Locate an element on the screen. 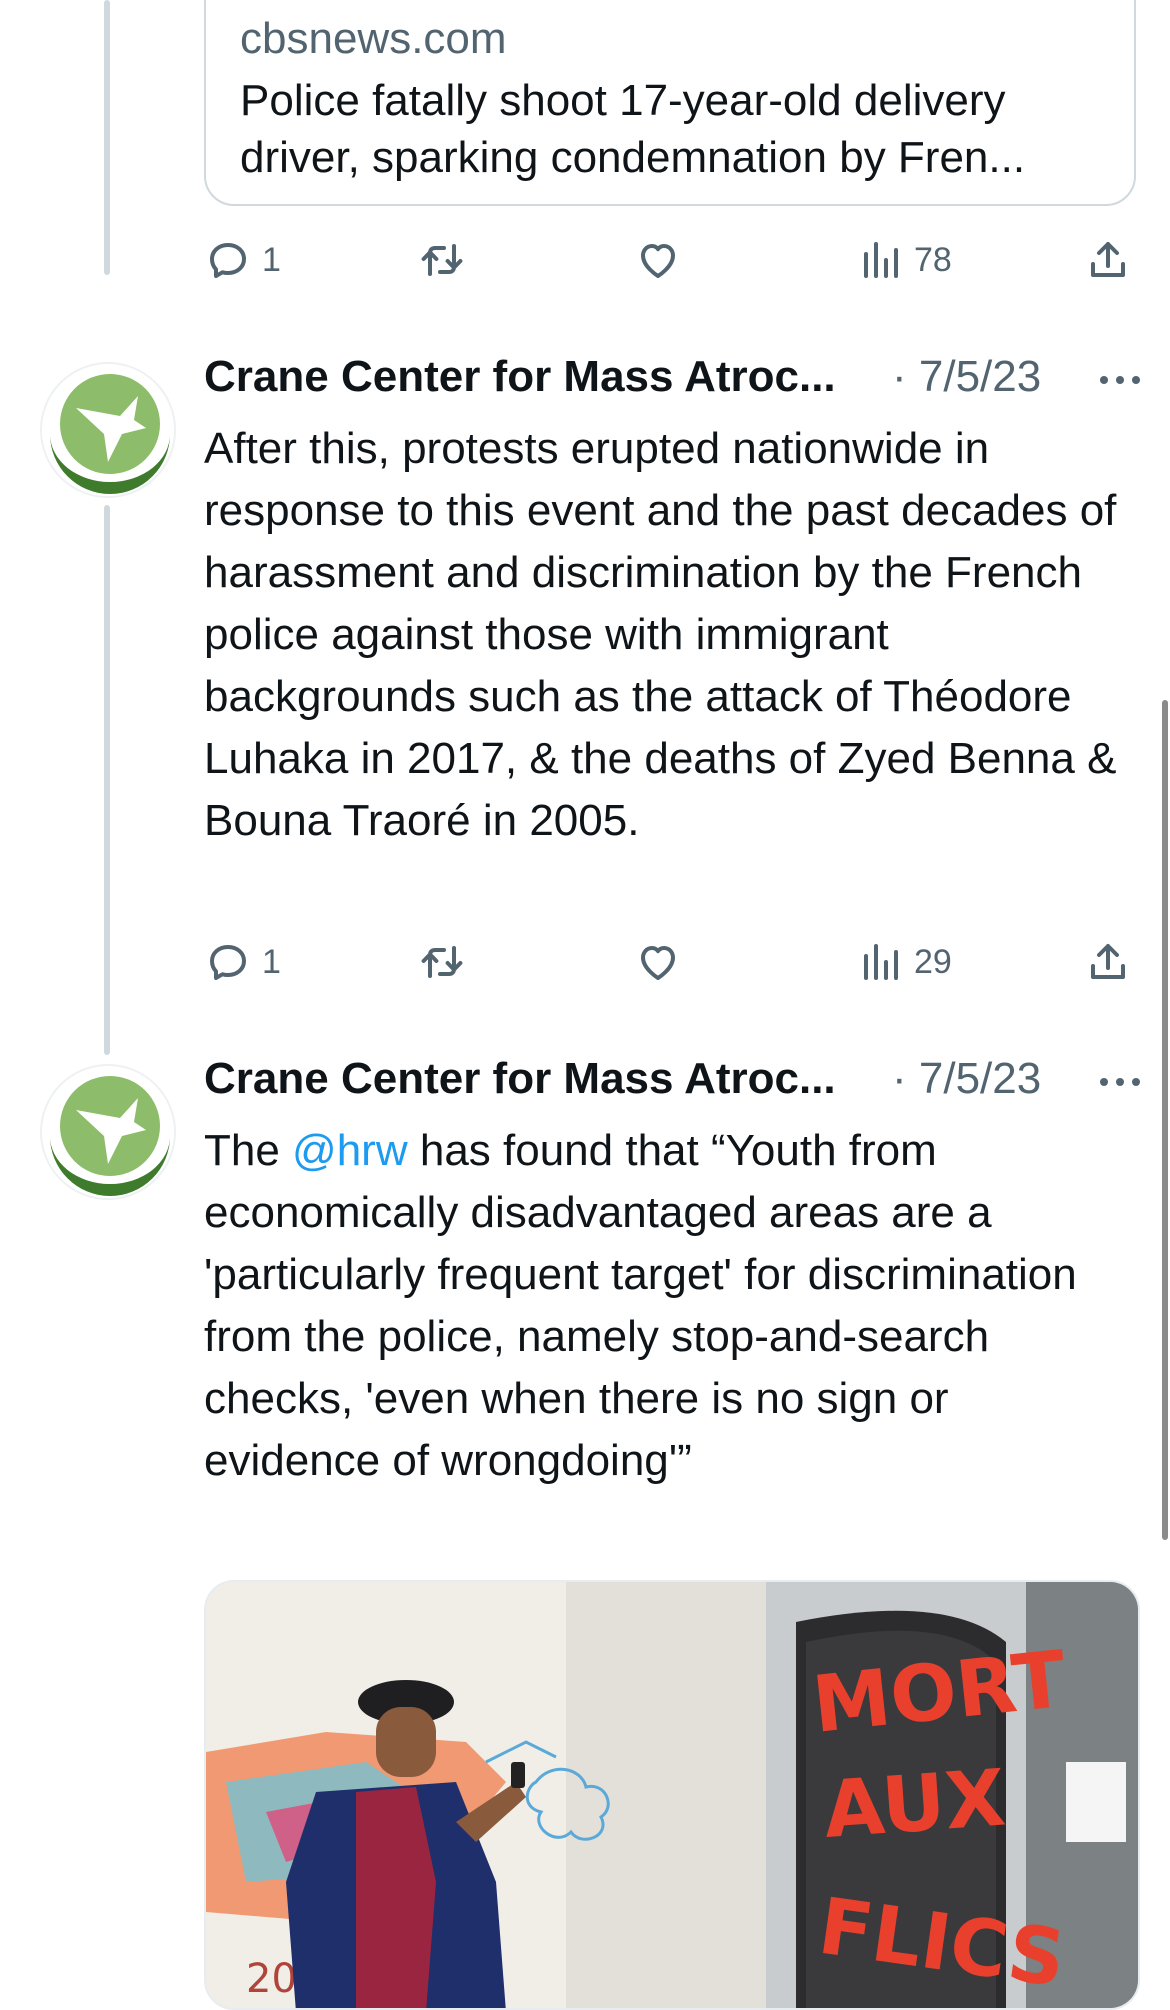 Image resolution: width=1170 pixels, height=2010 pixels. action-bar: 1 29 is located at coordinates (674, 962).